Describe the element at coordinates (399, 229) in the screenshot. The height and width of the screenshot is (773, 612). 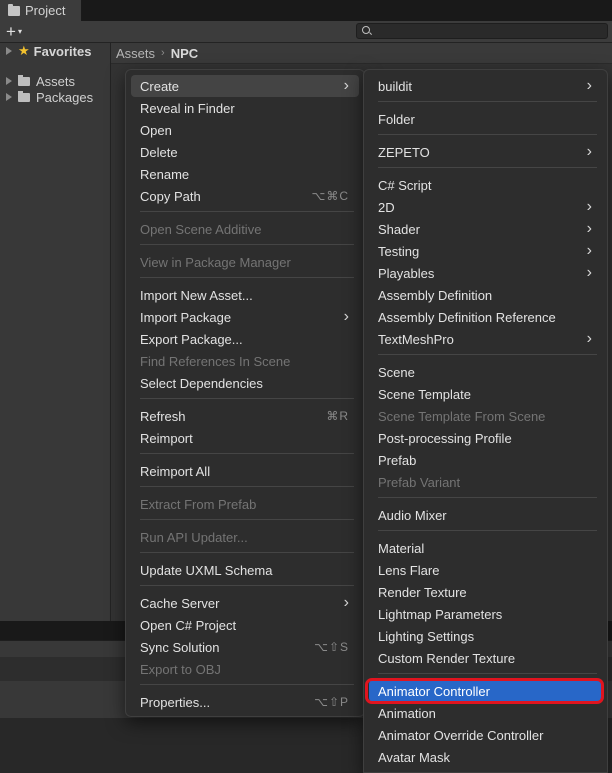
I see `menu-item-label: Shader` at that location.